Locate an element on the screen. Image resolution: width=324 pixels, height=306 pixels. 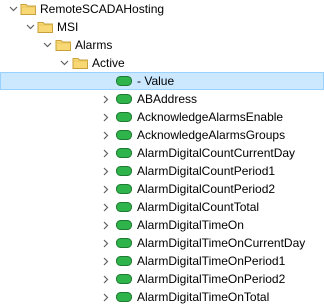
tree-node-alarmdigitaltimeonperiod1: AlarmDigitalTimeOnPeriod1 is located at coordinates (162, 261).